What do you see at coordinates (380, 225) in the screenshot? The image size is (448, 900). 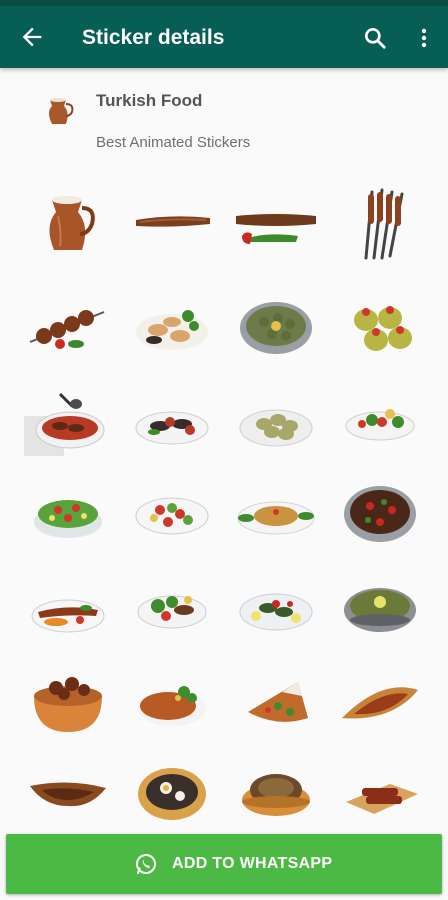 I see `skewers-sticker` at bounding box center [380, 225].